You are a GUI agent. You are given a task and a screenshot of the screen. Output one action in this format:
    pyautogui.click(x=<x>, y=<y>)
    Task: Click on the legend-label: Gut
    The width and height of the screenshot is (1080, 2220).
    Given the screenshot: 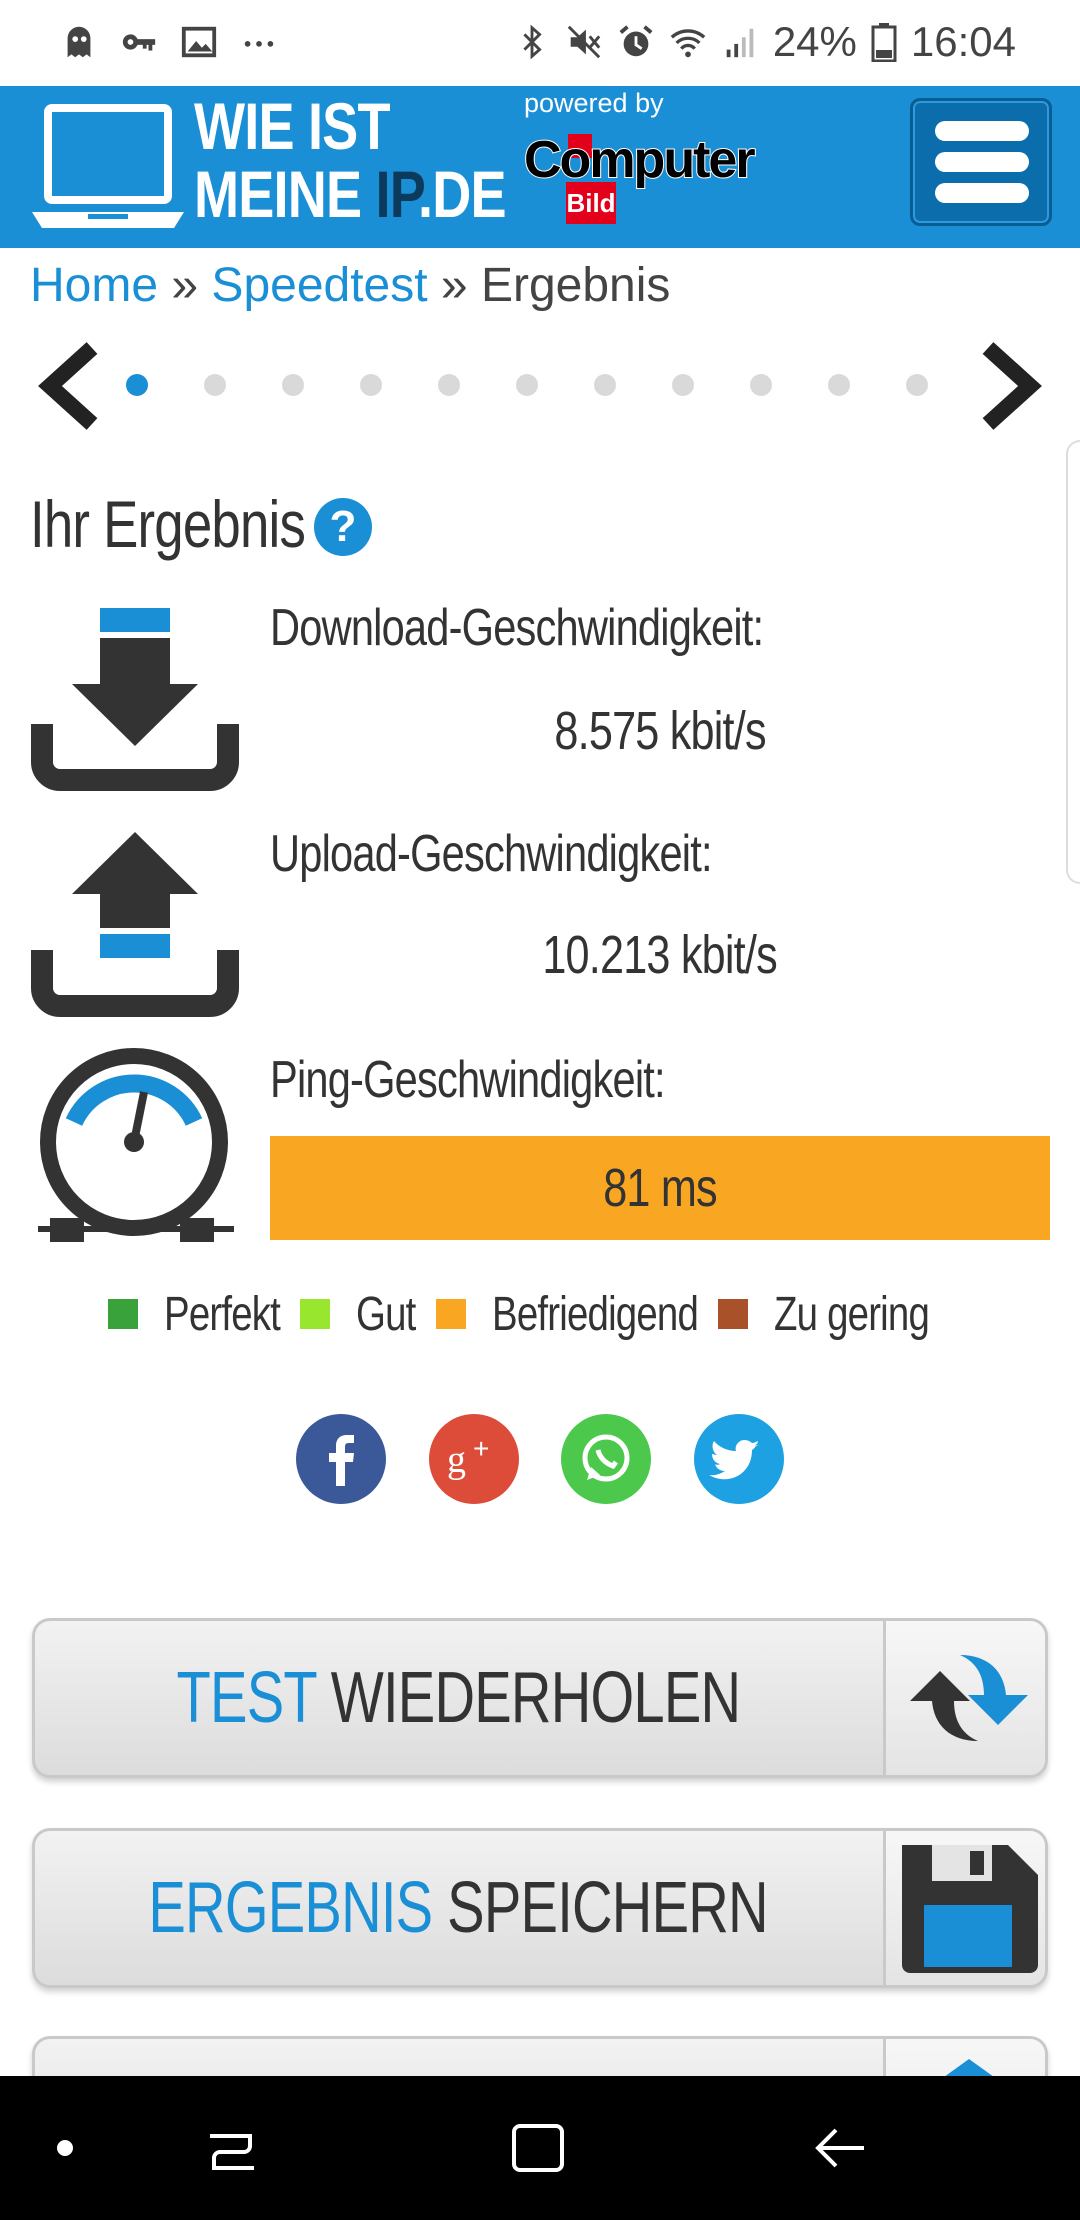 What is the action you would take?
    pyautogui.click(x=386, y=1314)
    